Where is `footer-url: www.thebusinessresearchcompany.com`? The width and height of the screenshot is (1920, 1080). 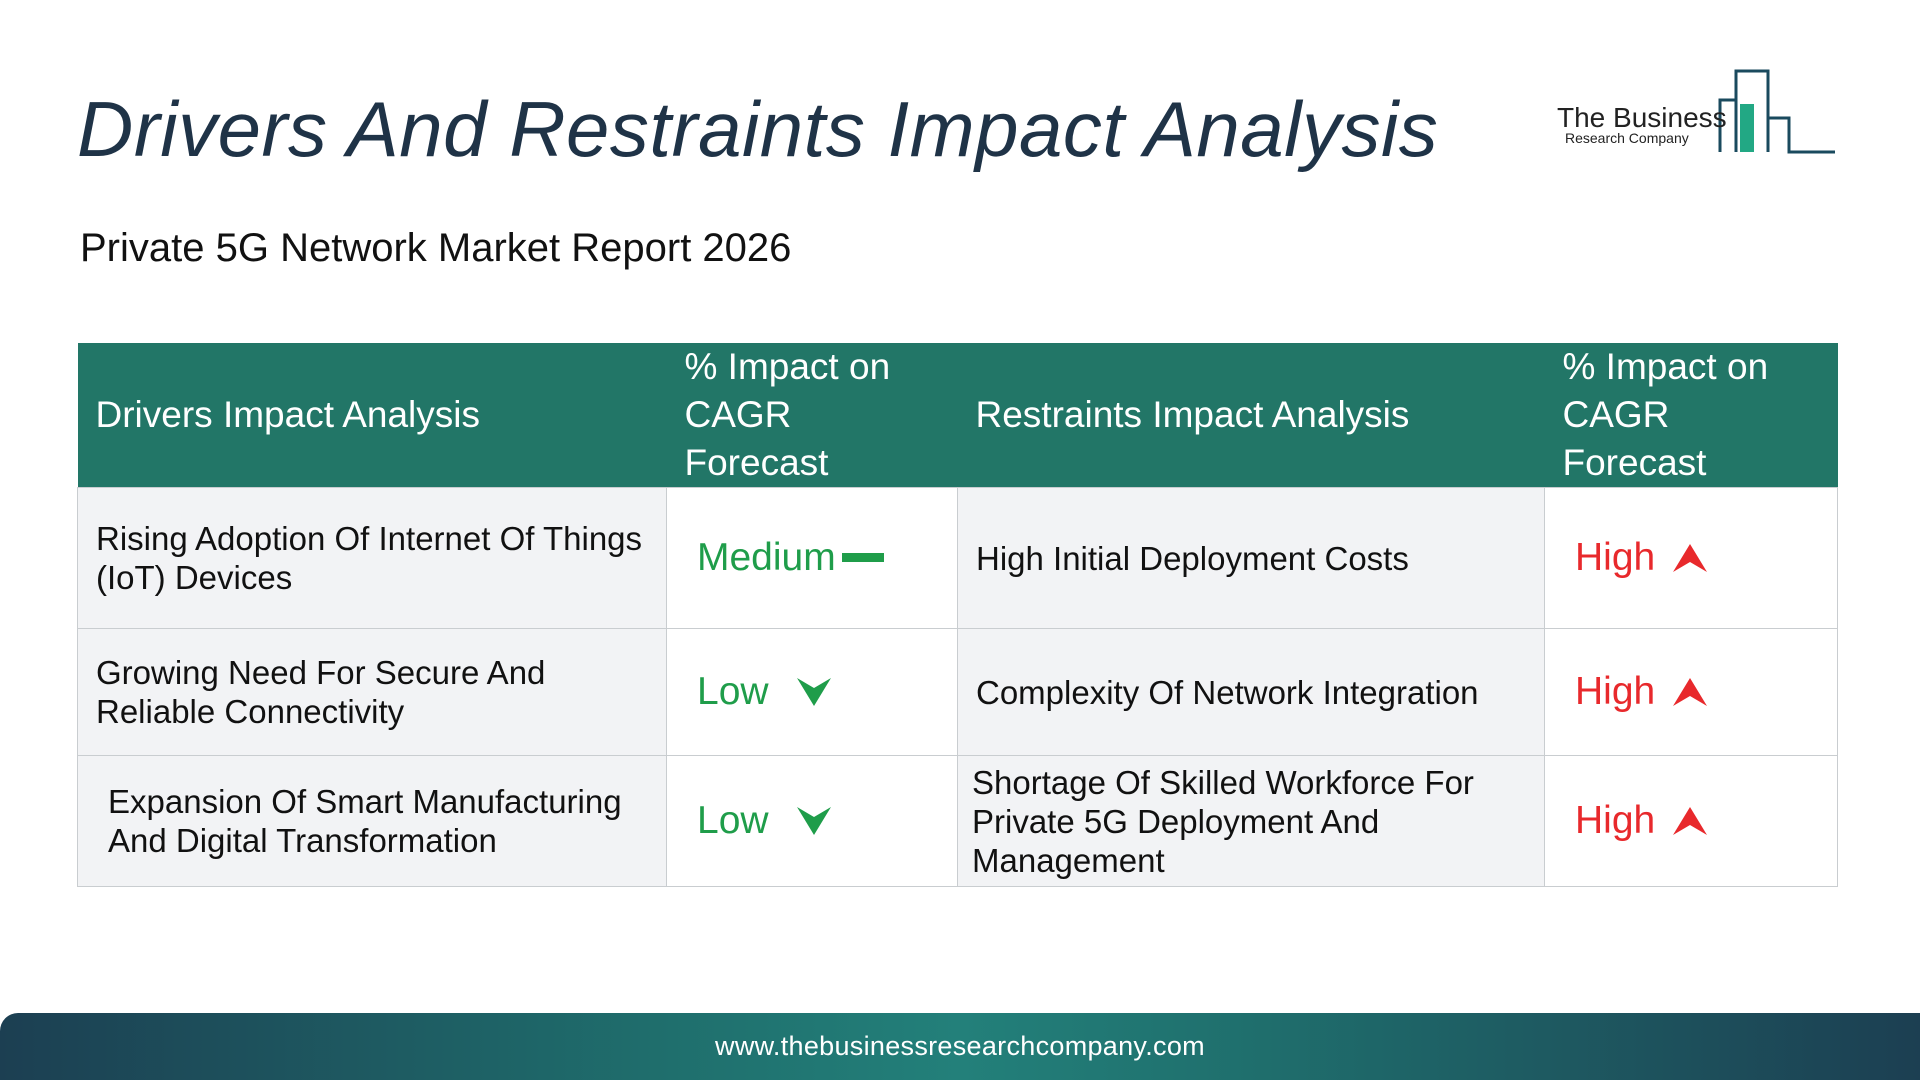
footer-url: www.thebusinessresearchcompany.com is located at coordinates (960, 1046).